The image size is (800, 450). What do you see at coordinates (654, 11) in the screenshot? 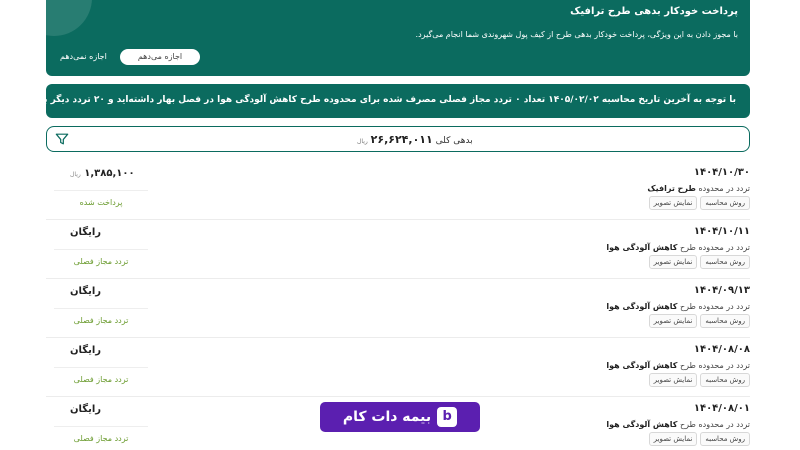
I see `autopay-title: پرداخت خودکار بدهی طرح ترافیک` at bounding box center [654, 11].